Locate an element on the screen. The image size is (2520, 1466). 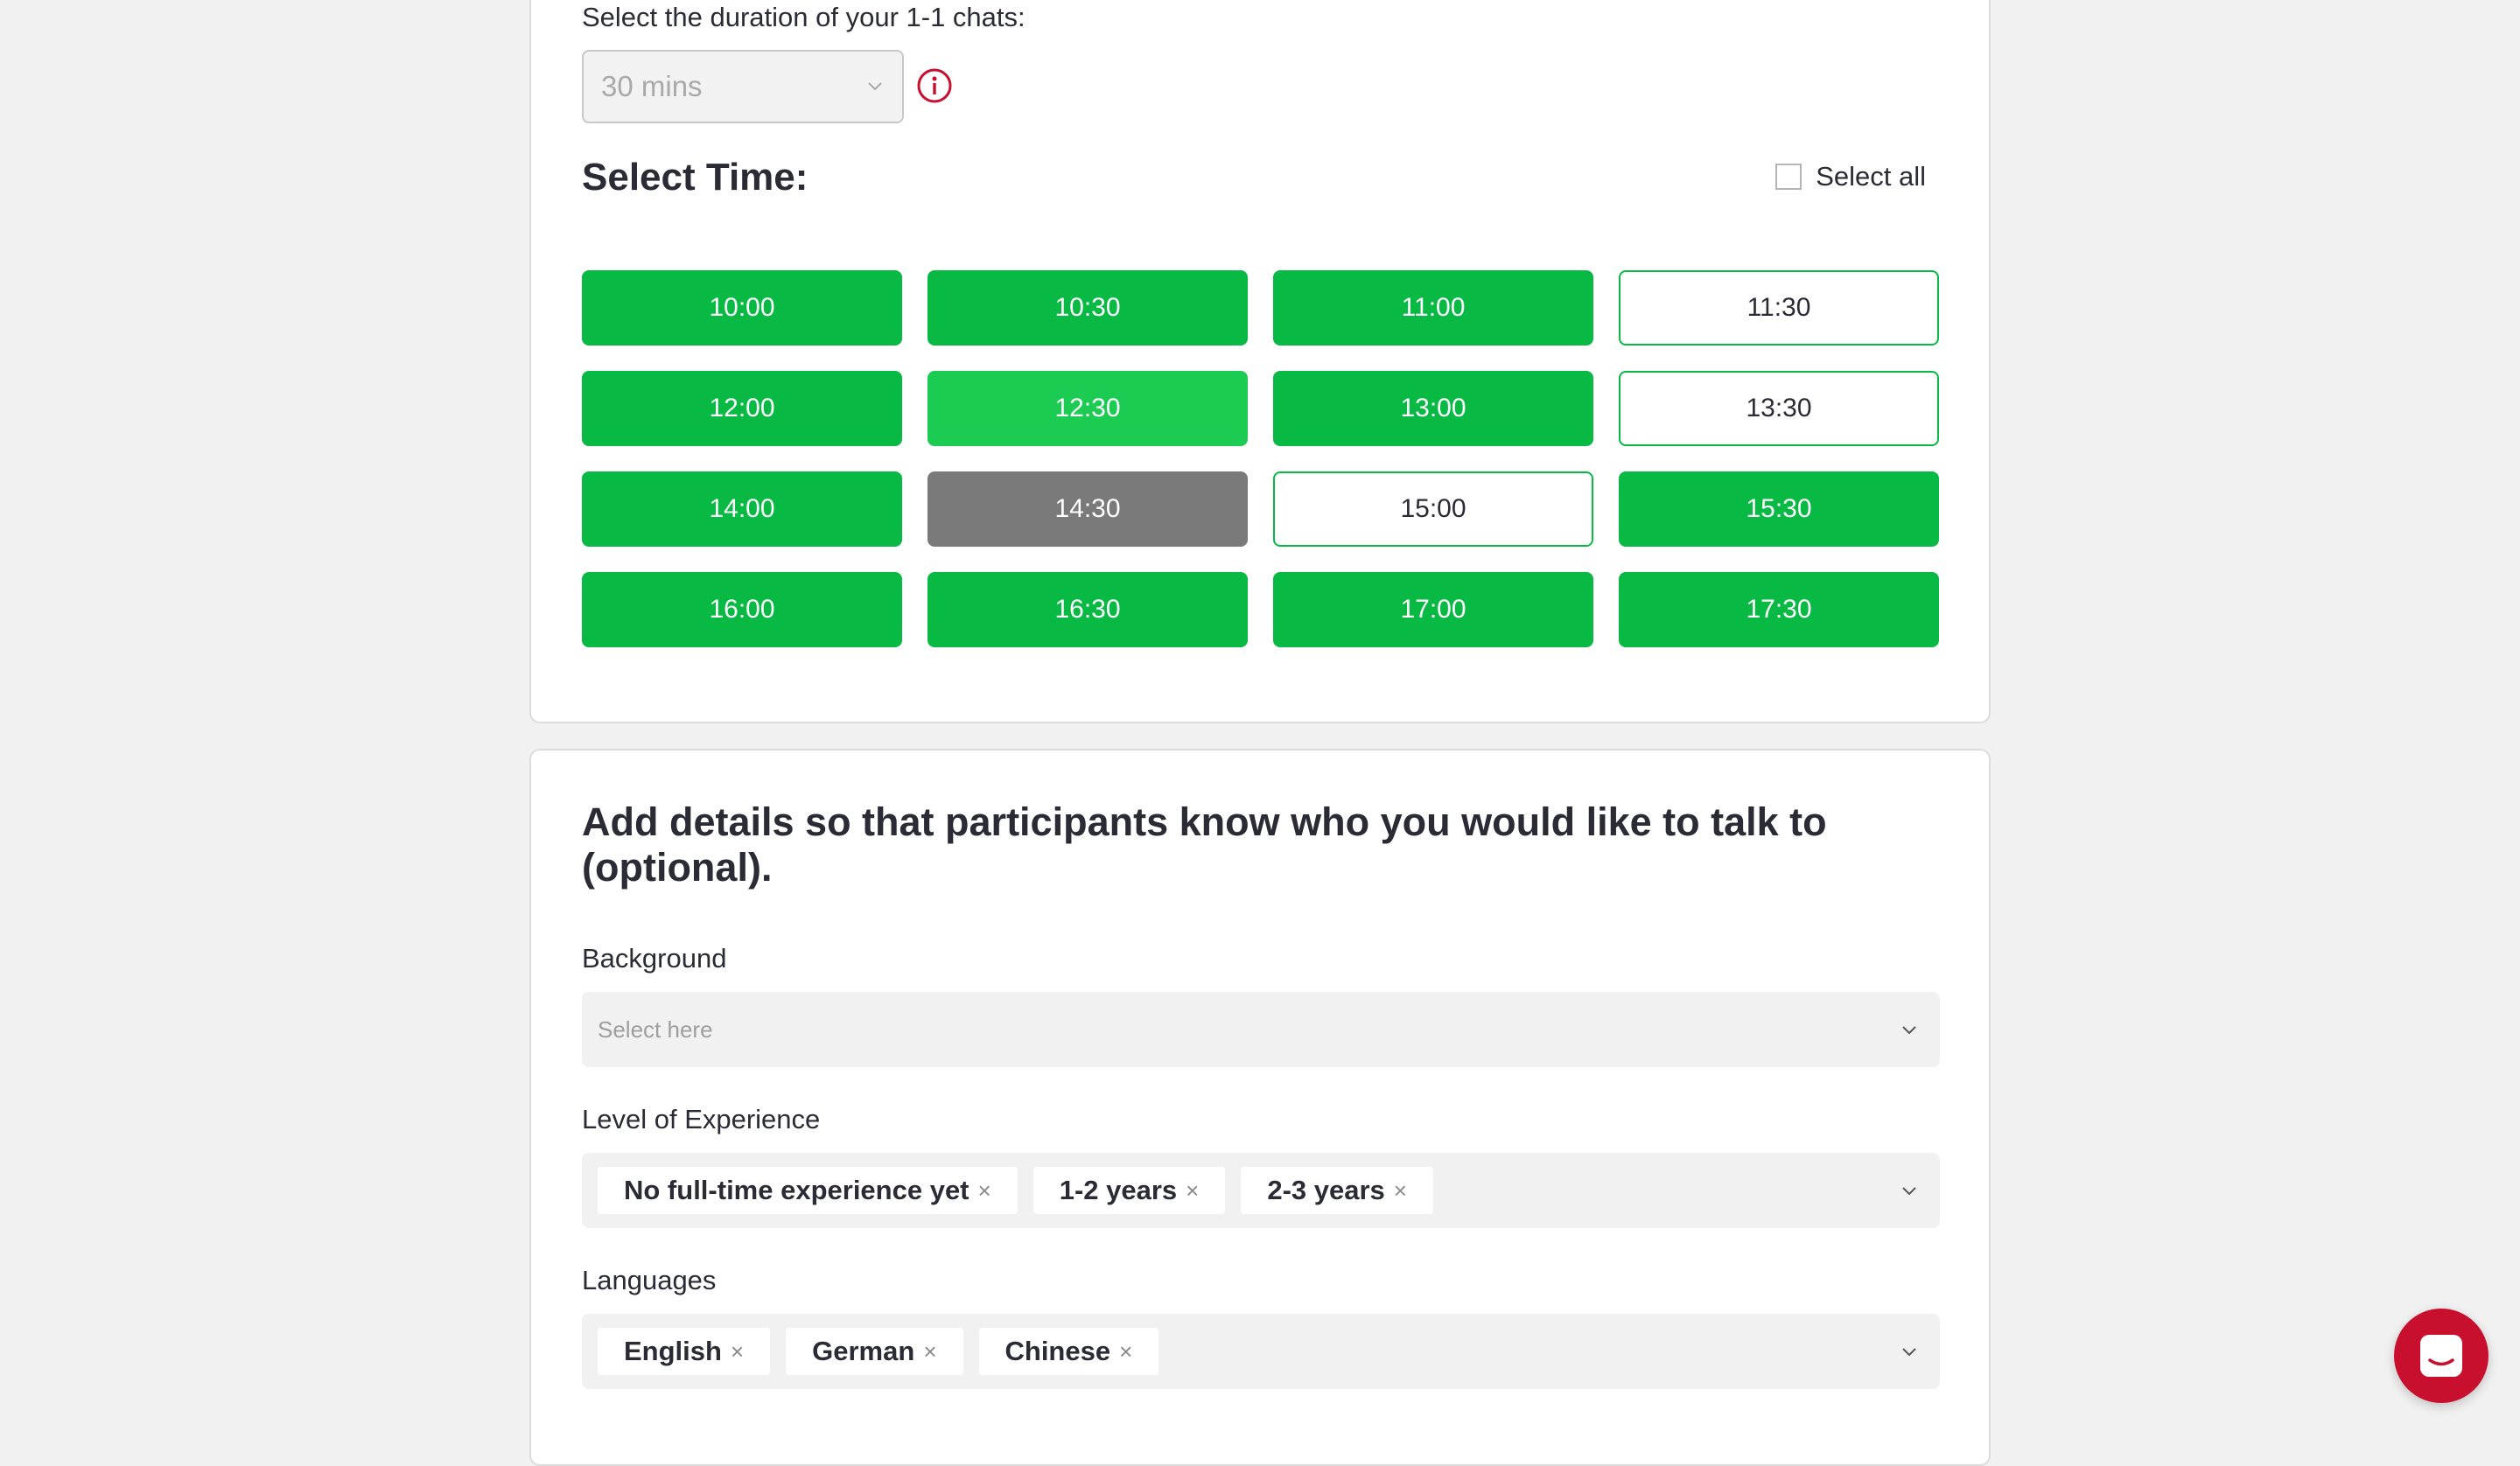
chip-label: English is located at coordinates (673, 1351).